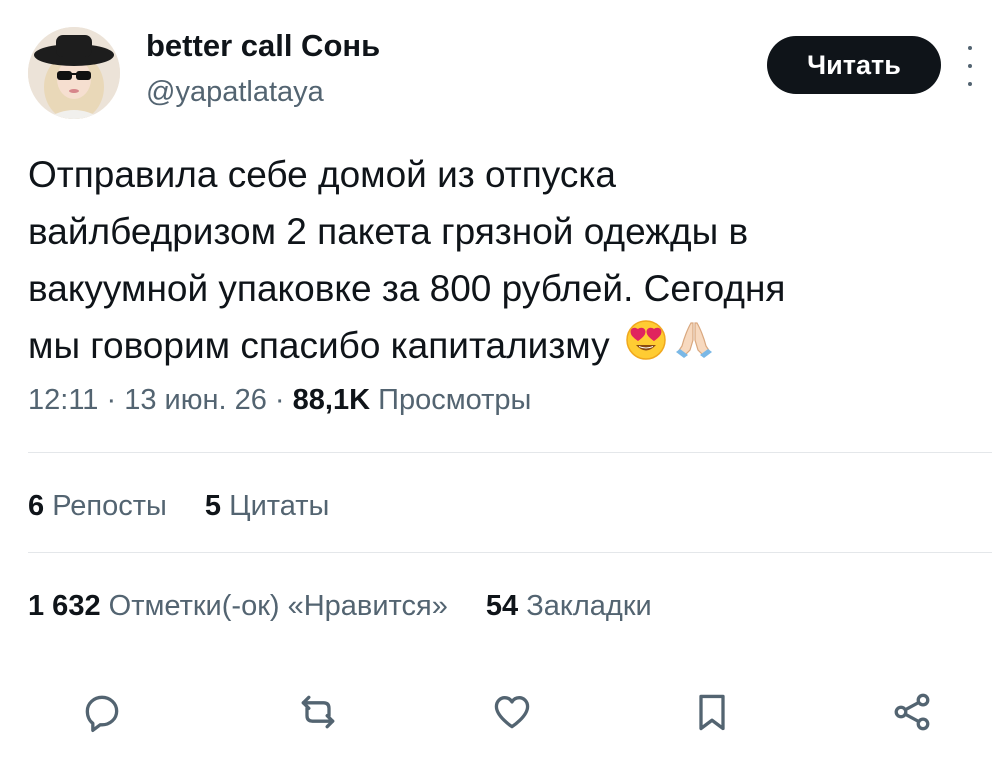 This screenshot has width=1008, height=780. I want to click on quotes-stat: 5 Цитаты, so click(267, 506).